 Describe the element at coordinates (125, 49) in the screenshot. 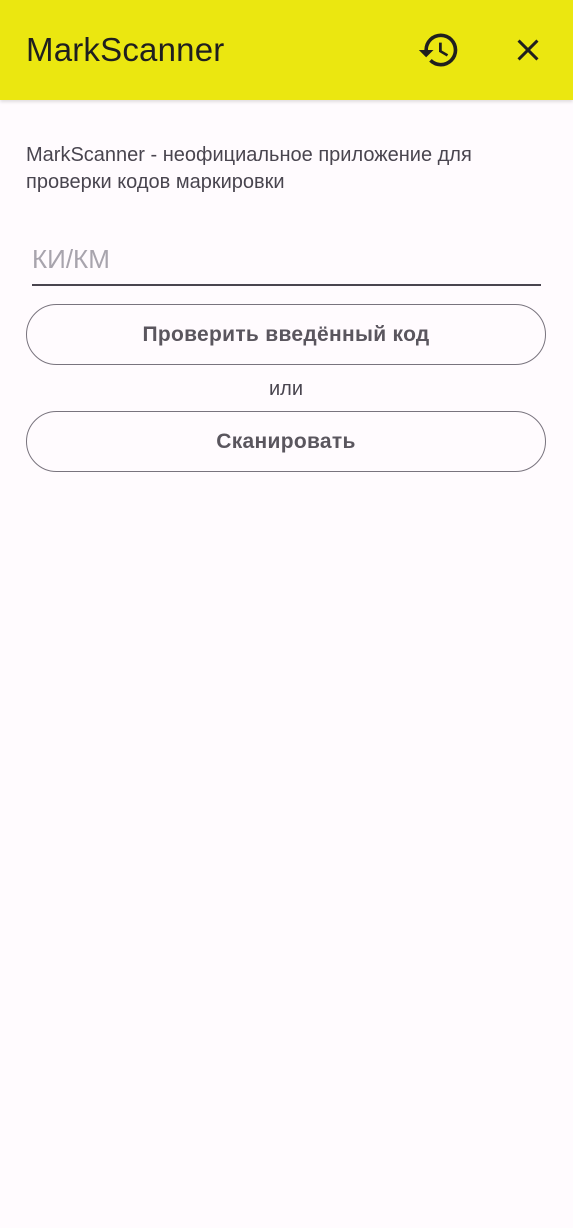

I see `app-title: MarkScanner` at that location.